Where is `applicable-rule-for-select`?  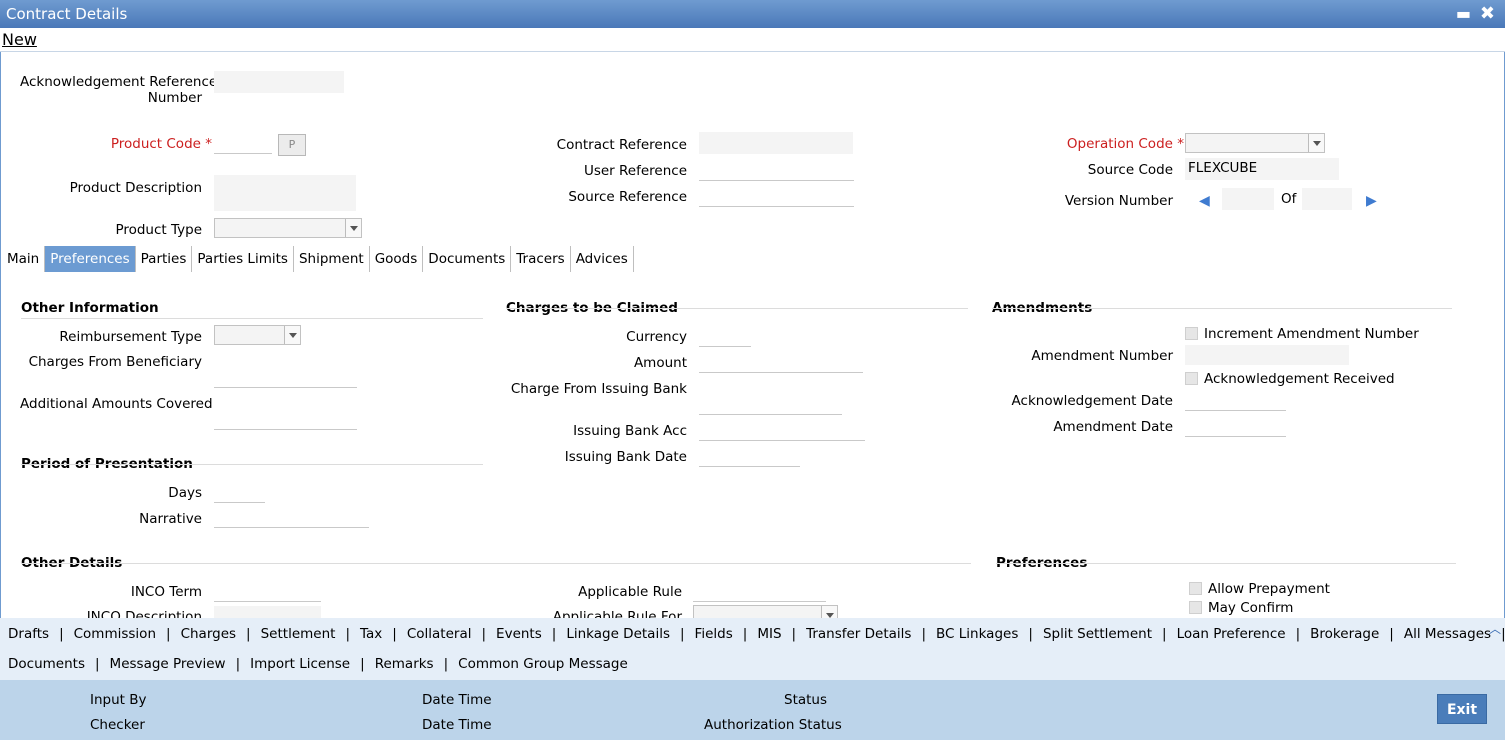
applicable-rule-for-select is located at coordinates (765, 611).